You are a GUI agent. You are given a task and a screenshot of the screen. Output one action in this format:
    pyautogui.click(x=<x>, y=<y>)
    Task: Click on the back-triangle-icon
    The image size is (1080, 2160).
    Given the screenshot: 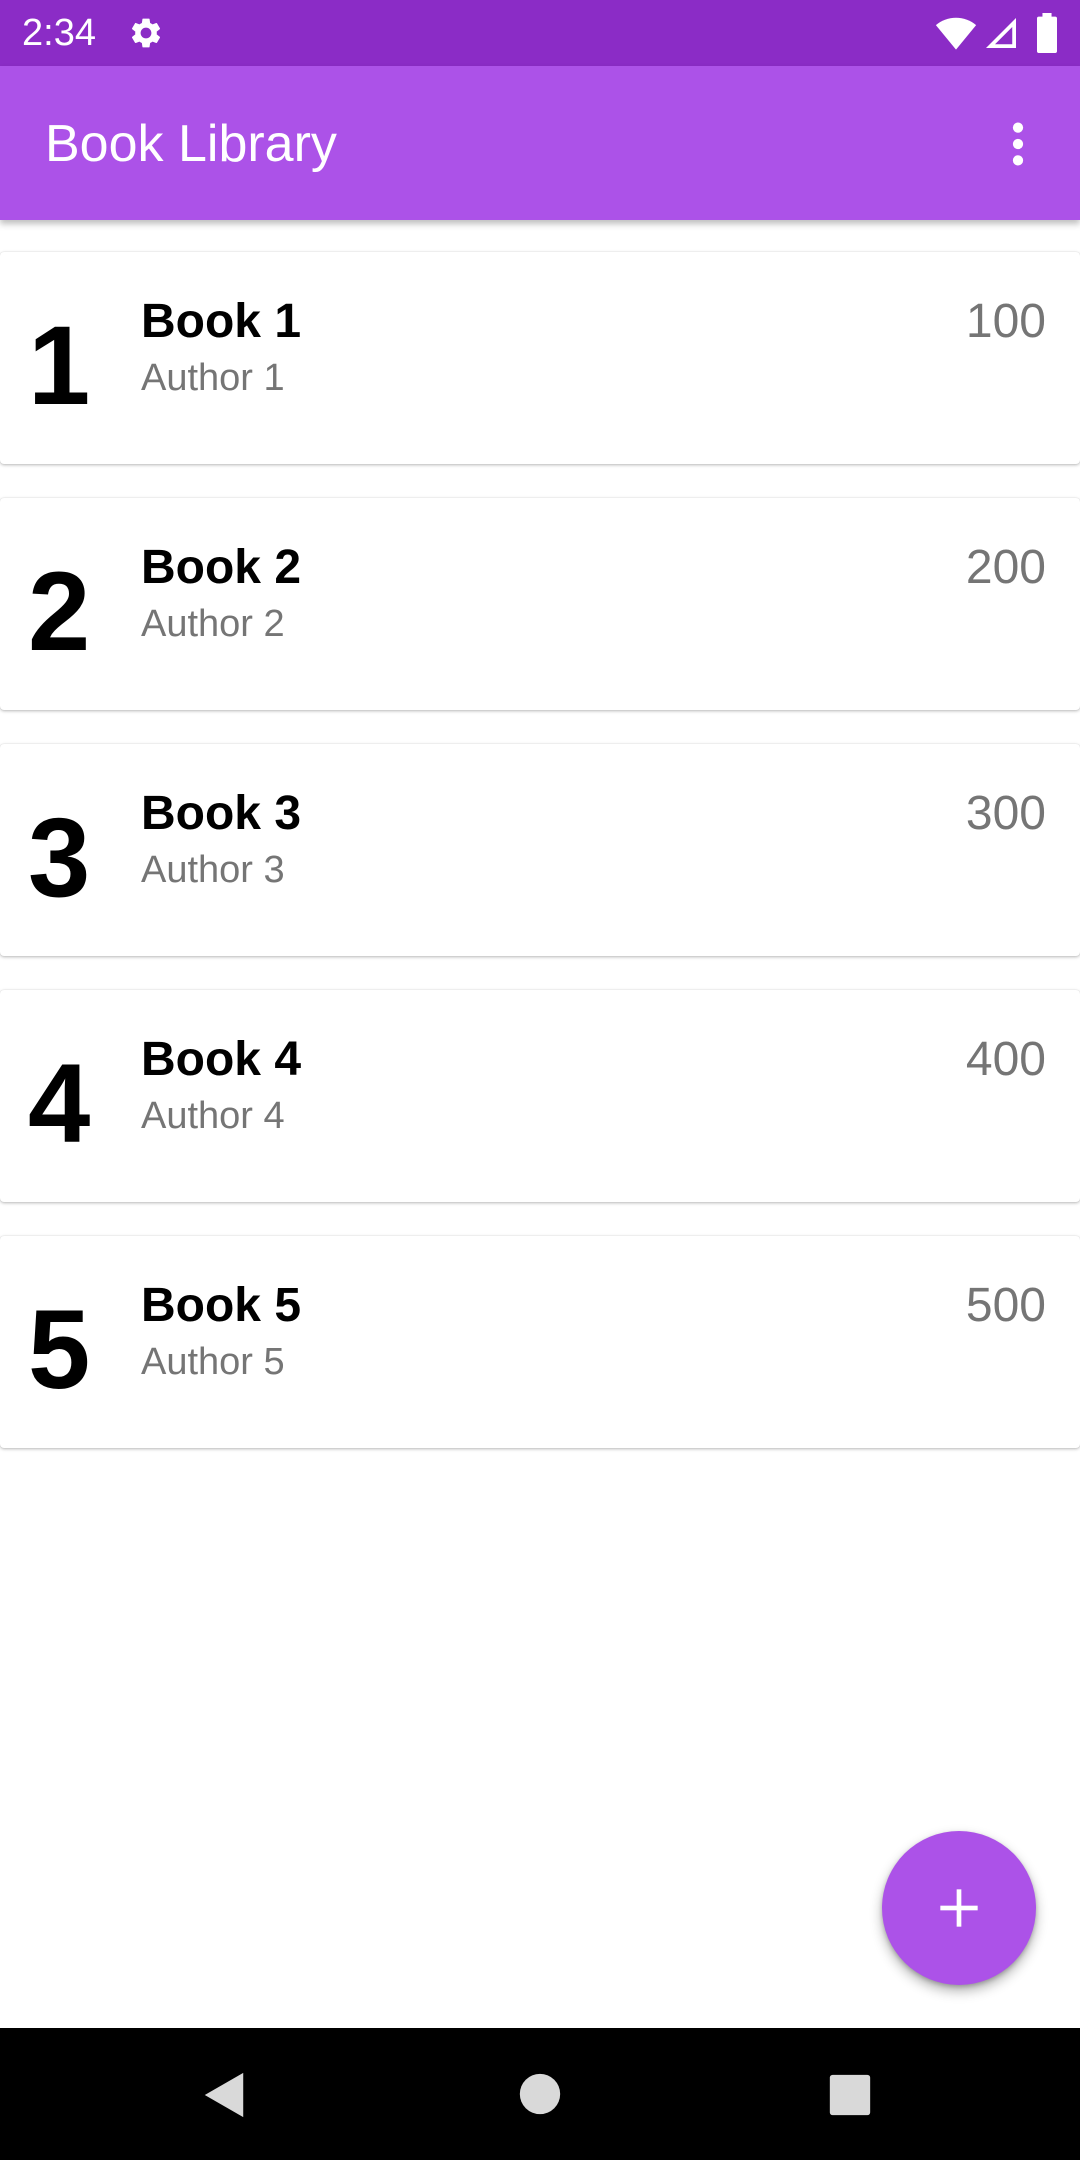 What is the action you would take?
    pyautogui.click(x=224, y=2095)
    